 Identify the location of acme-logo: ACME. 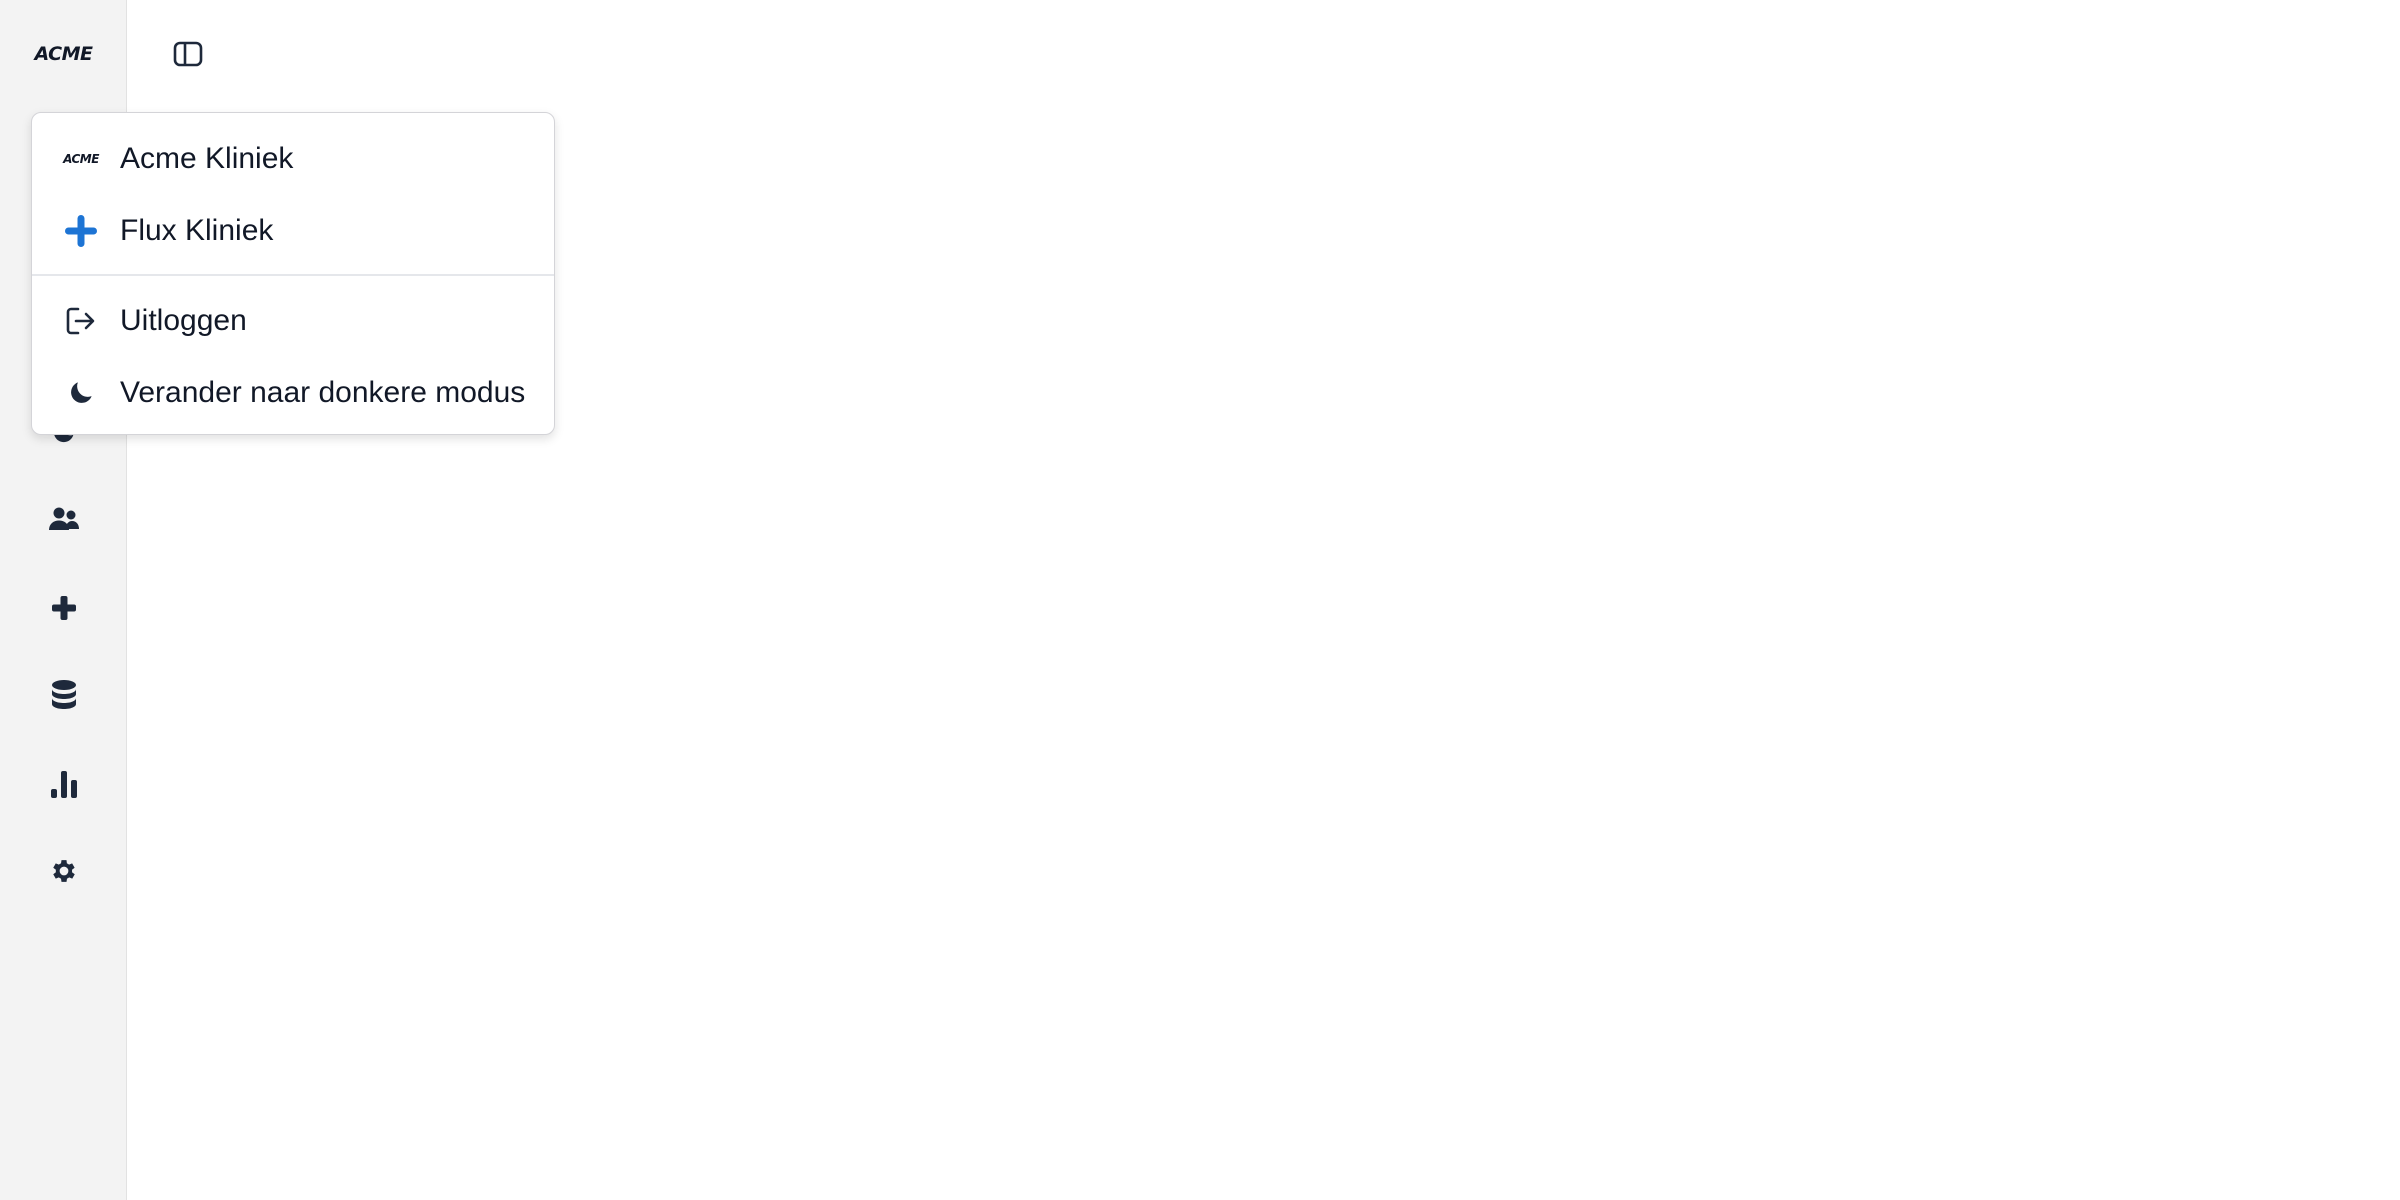
(63, 54).